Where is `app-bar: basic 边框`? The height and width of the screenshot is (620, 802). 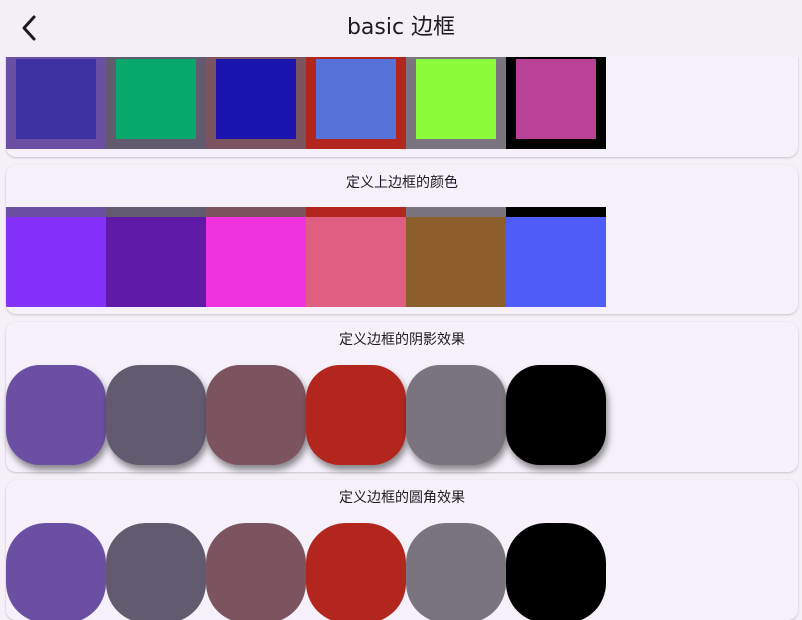
app-bar: basic 边框 is located at coordinates (401, 28).